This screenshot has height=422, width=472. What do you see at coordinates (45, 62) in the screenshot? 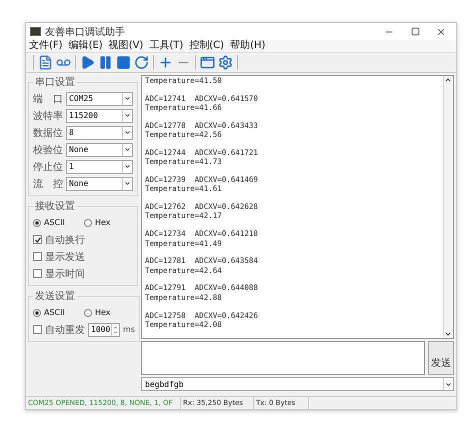
I see `document-icon` at bounding box center [45, 62].